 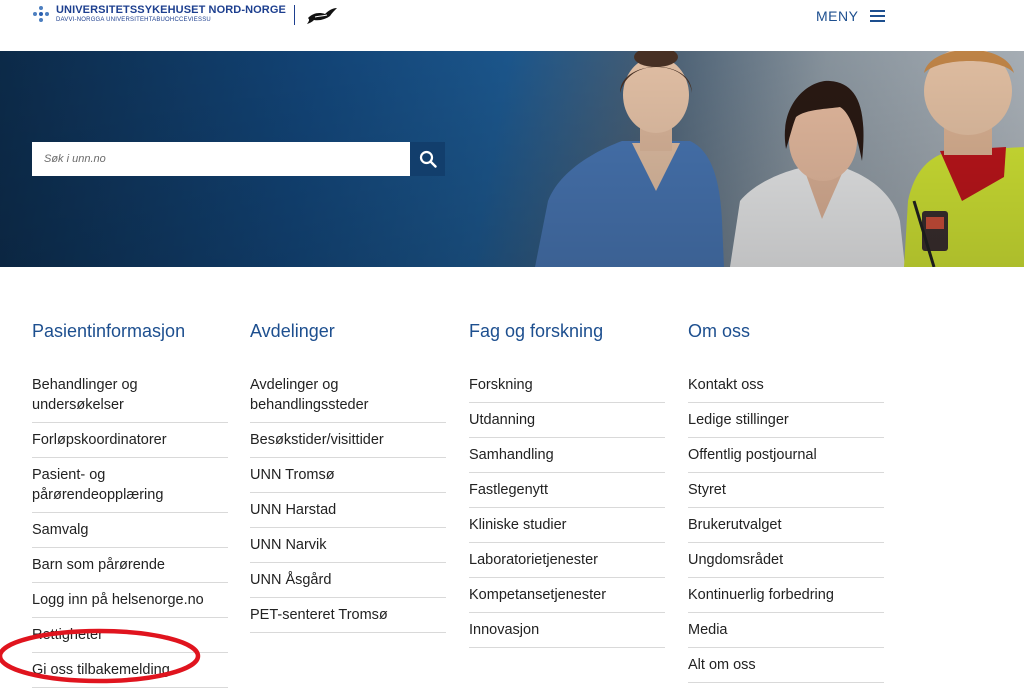 I want to click on nav-link: Brukerutvalget, so click(x=786, y=525).